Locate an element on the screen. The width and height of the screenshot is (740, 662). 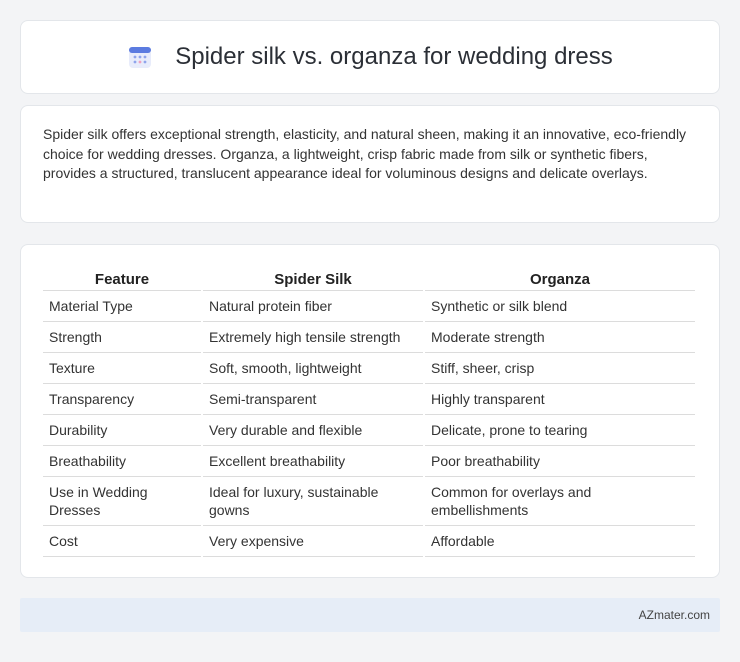
table-cell: Soft, smooth, lightweight is located at coordinates (313, 368).